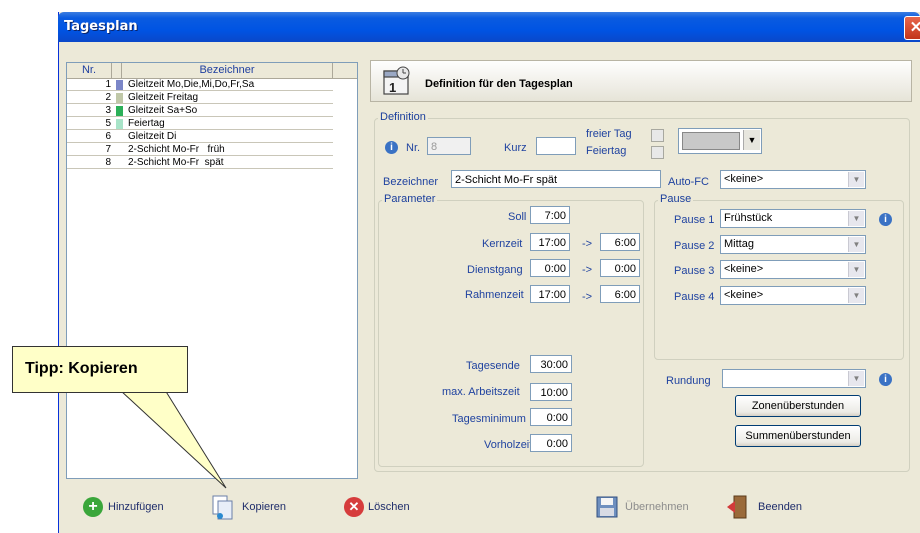 This screenshot has width=920, height=533. Describe the element at coordinates (793, 179) in the screenshot. I see `autofc-select: <keine> ▼` at that location.